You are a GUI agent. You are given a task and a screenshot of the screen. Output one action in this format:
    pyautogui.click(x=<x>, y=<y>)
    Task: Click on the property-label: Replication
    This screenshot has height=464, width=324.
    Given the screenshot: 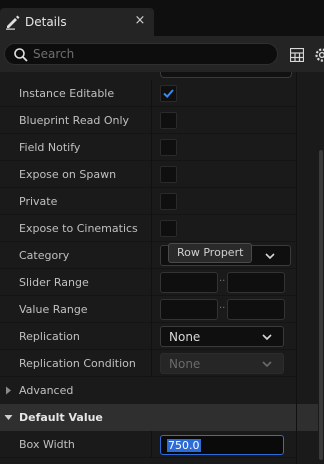 What is the action you would take?
    pyautogui.click(x=49, y=336)
    